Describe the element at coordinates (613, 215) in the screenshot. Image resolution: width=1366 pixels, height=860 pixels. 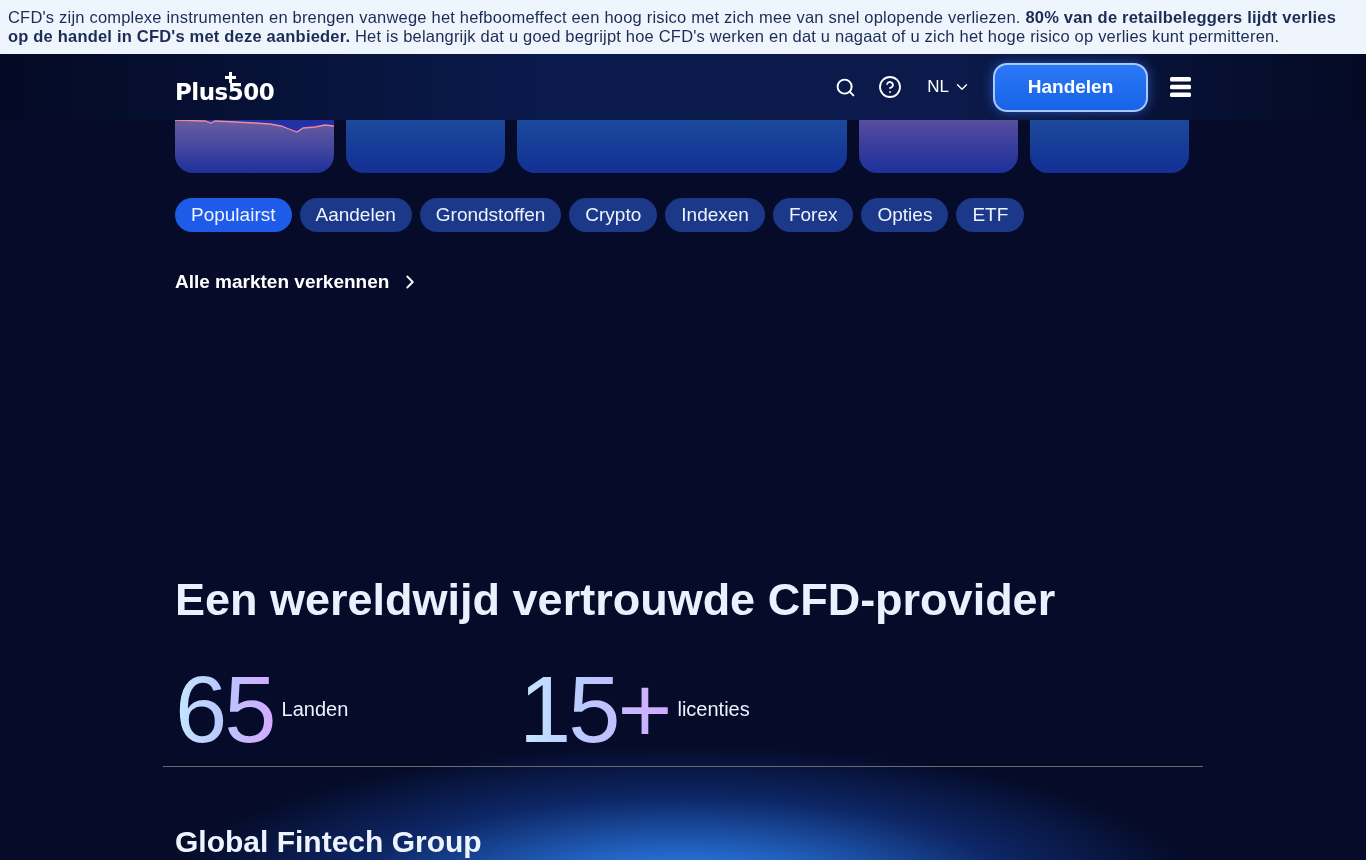
I see `market-tab: Crypto` at that location.